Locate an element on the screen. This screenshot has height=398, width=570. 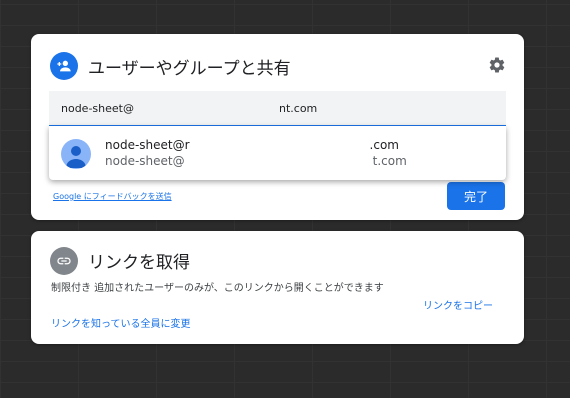
suggestion-name-suffix: .com is located at coordinates (384, 145).